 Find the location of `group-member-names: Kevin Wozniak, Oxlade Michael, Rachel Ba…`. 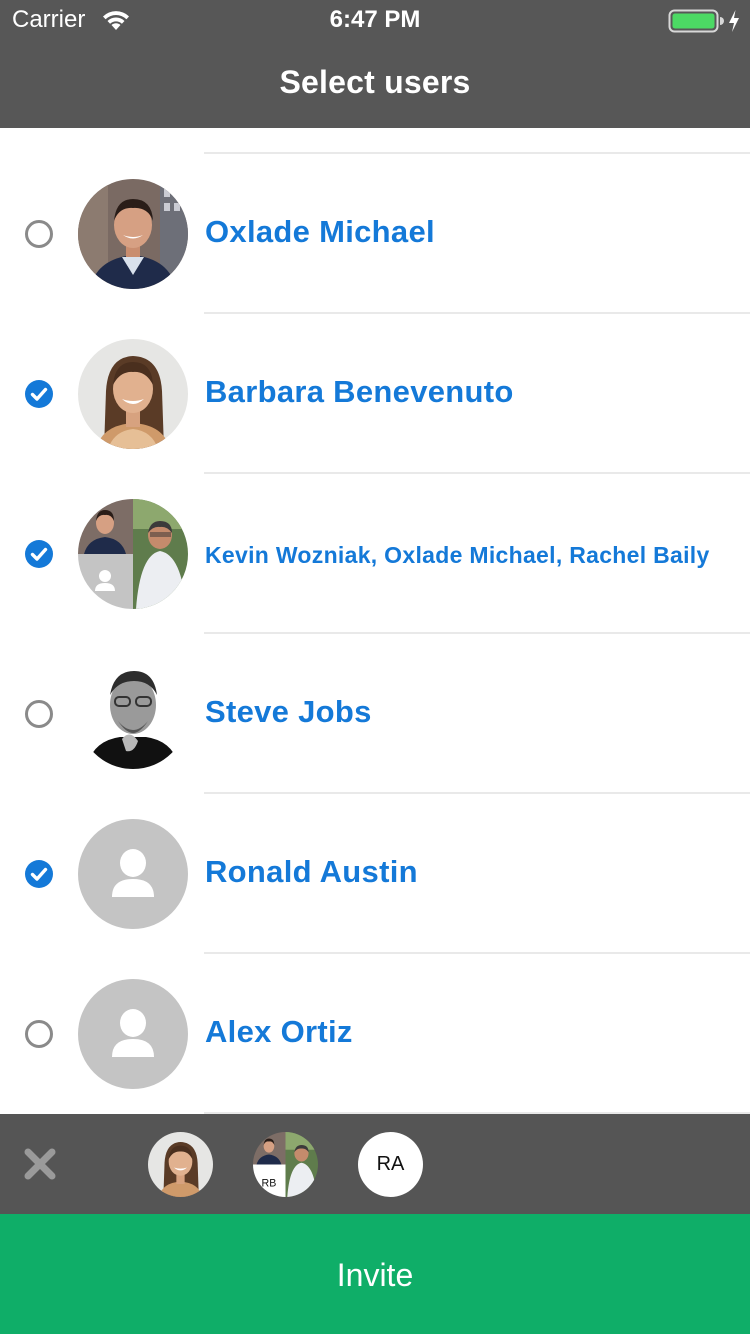

group-member-names: Kevin Wozniak, Oxlade Michael, Rachel Ba… is located at coordinates (457, 555).